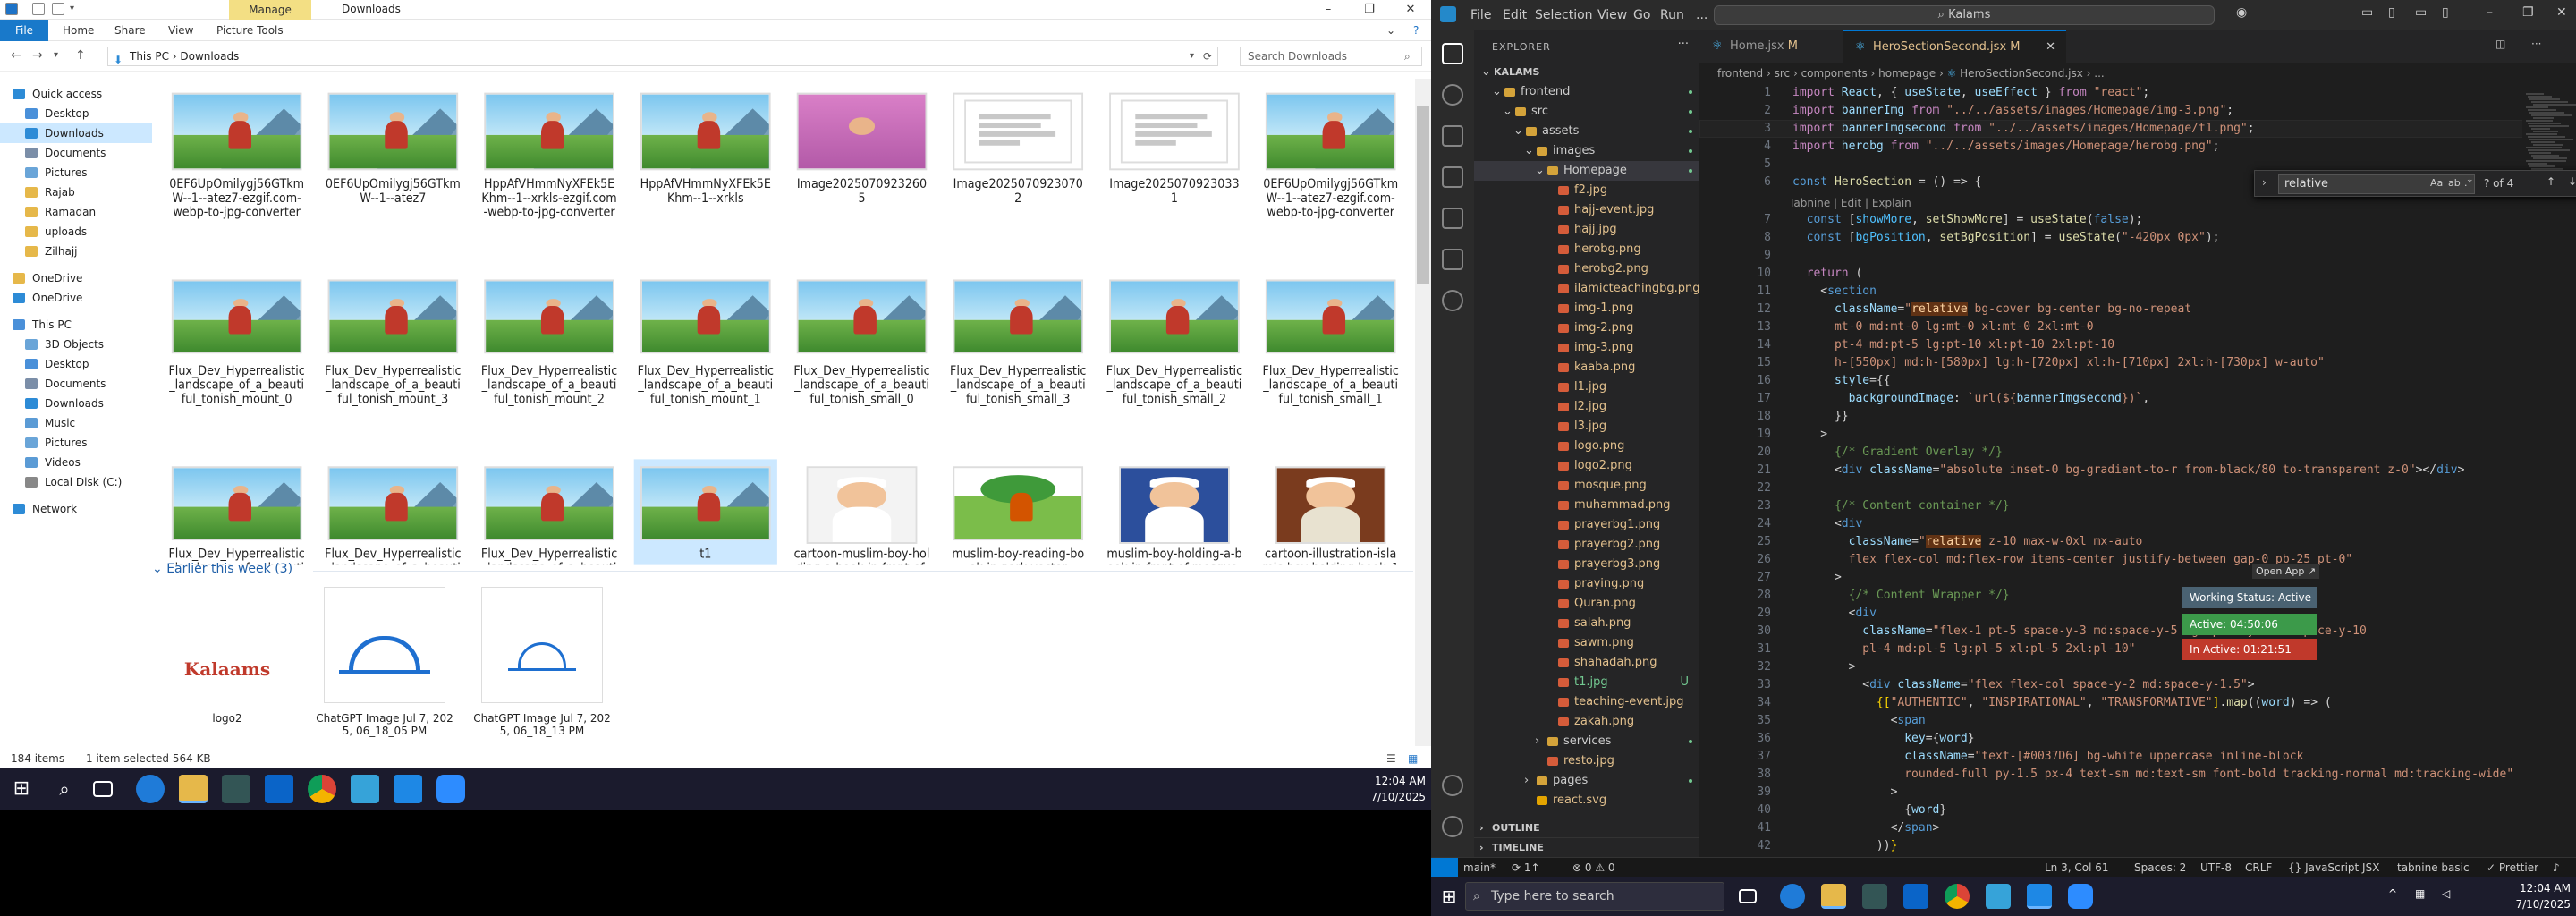 The height and width of the screenshot is (916, 2576). Describe the element at coordinates (1963, 649) in the screenshot. I see `code-line: pl-4 md:pl-5 lg:pl-5 xl:pl-5 2xl:pl-10"` at that location.